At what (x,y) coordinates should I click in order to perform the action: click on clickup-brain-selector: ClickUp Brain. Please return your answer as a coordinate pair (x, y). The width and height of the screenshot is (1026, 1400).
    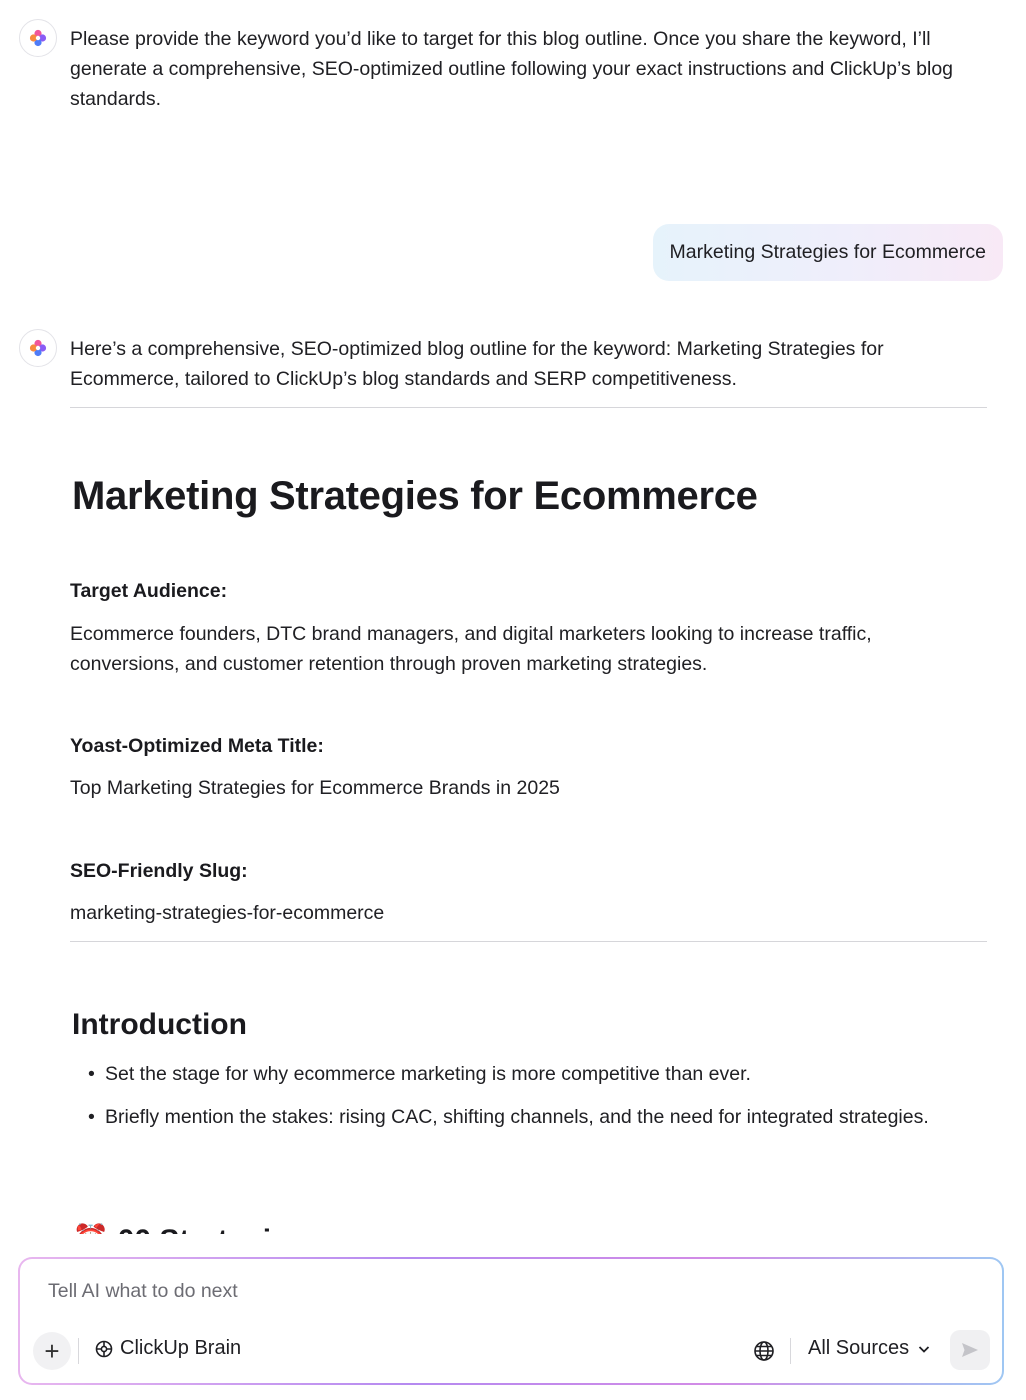
    Looking at the image, I should click on (167, 1348).